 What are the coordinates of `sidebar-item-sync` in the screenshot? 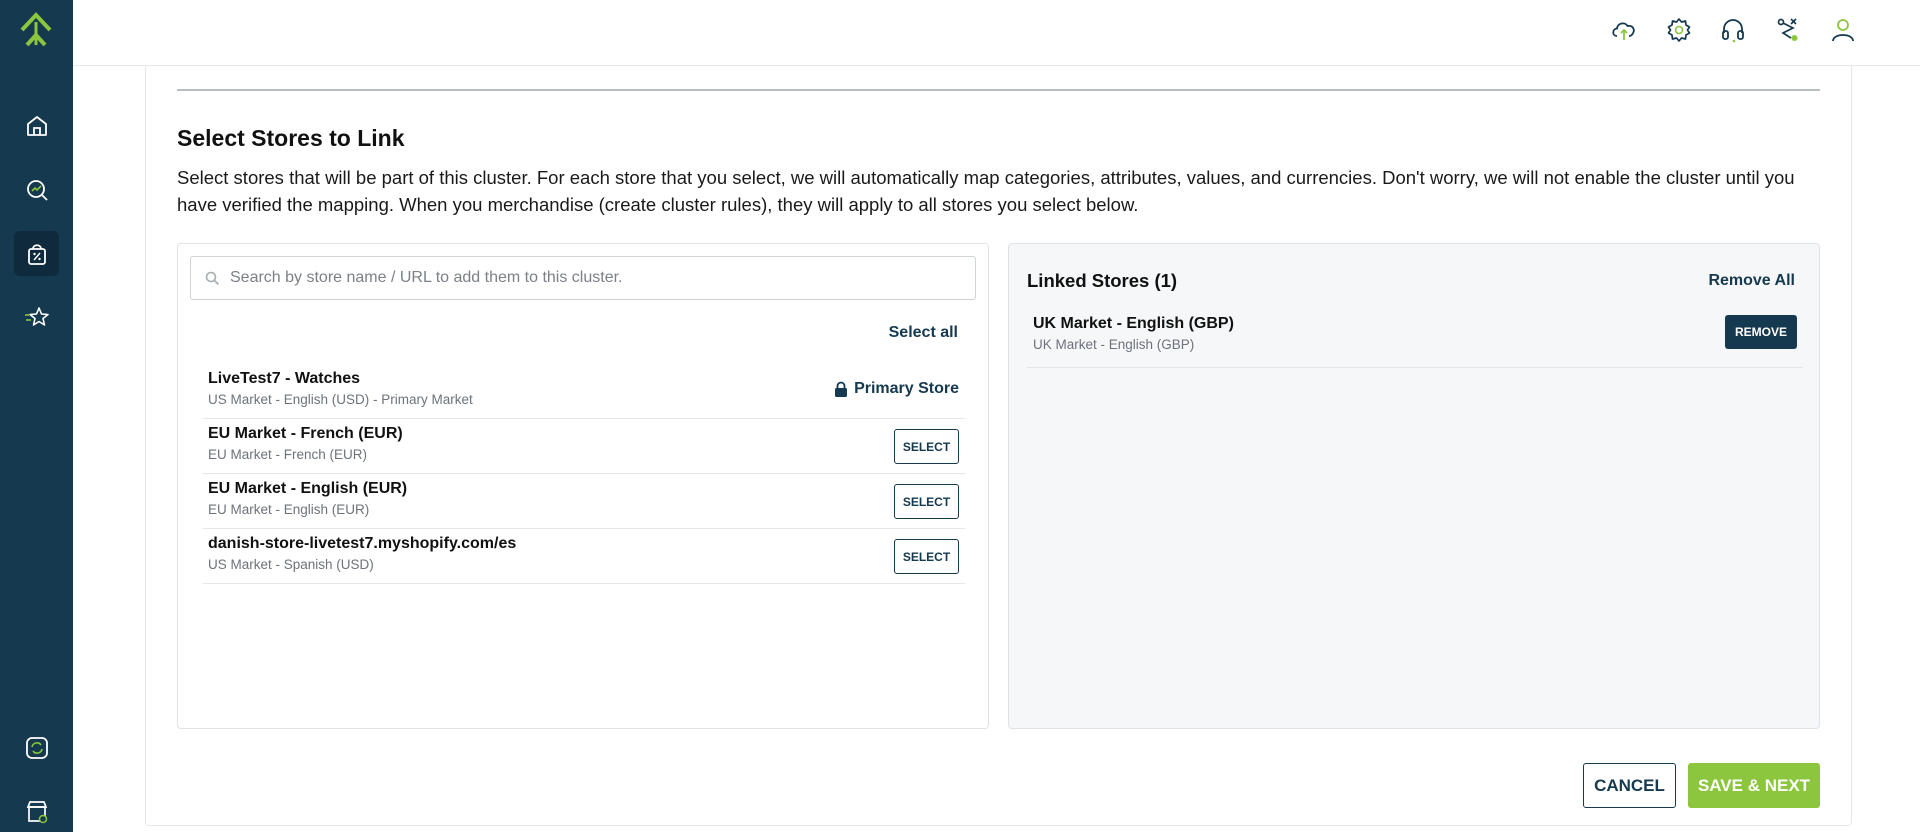 It's located at (36, 747).